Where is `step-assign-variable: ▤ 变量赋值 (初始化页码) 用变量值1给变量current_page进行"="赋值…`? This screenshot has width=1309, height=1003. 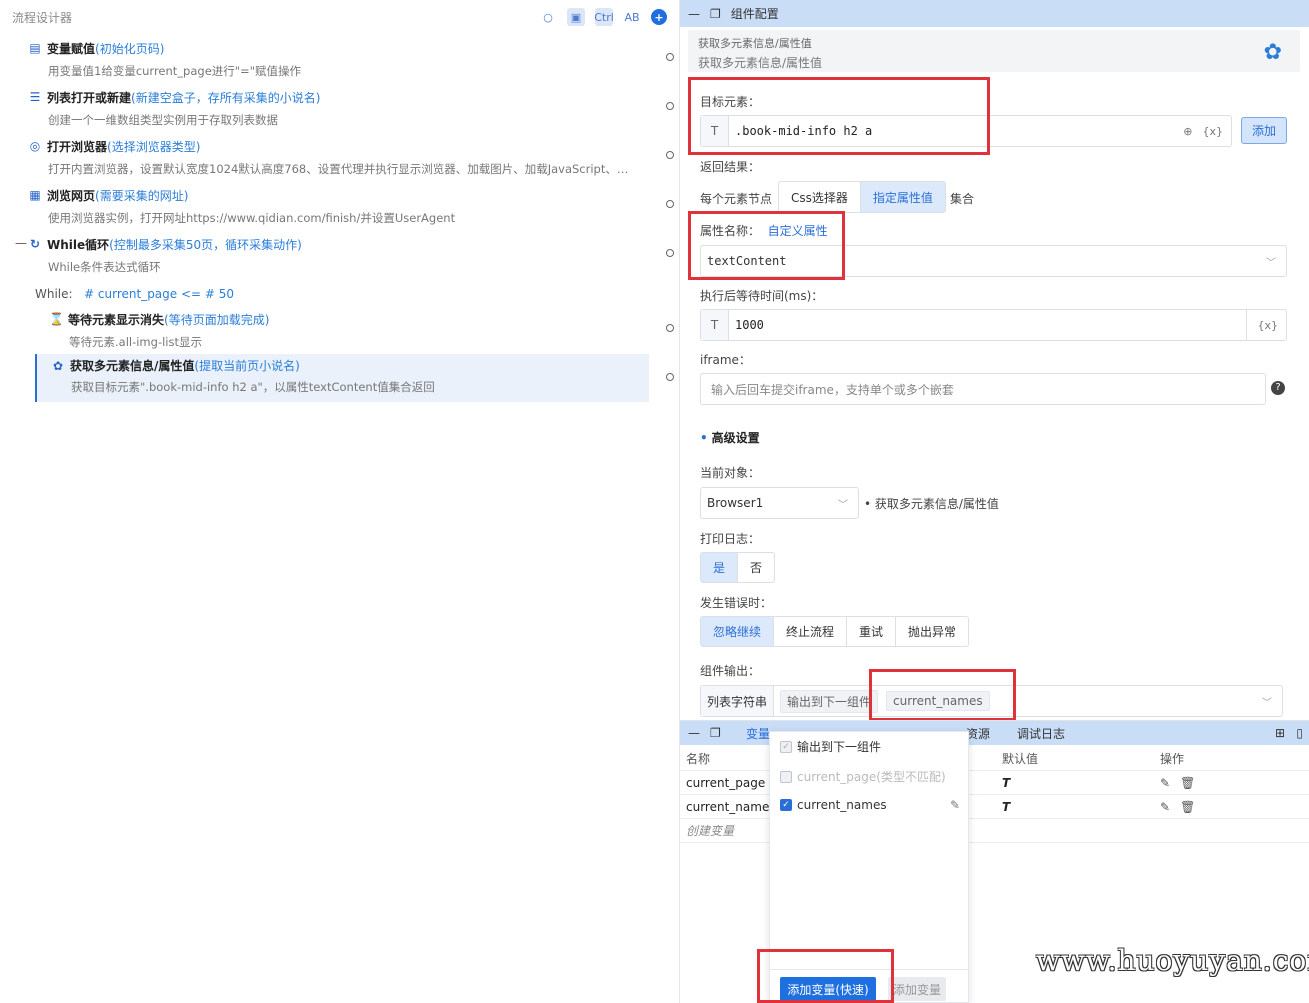 step-assign-variable: ▤ 变量赋值 (初始化页码) 用变量值1给变量current_page进行"="赋值… is located at coordinates (338, 61).